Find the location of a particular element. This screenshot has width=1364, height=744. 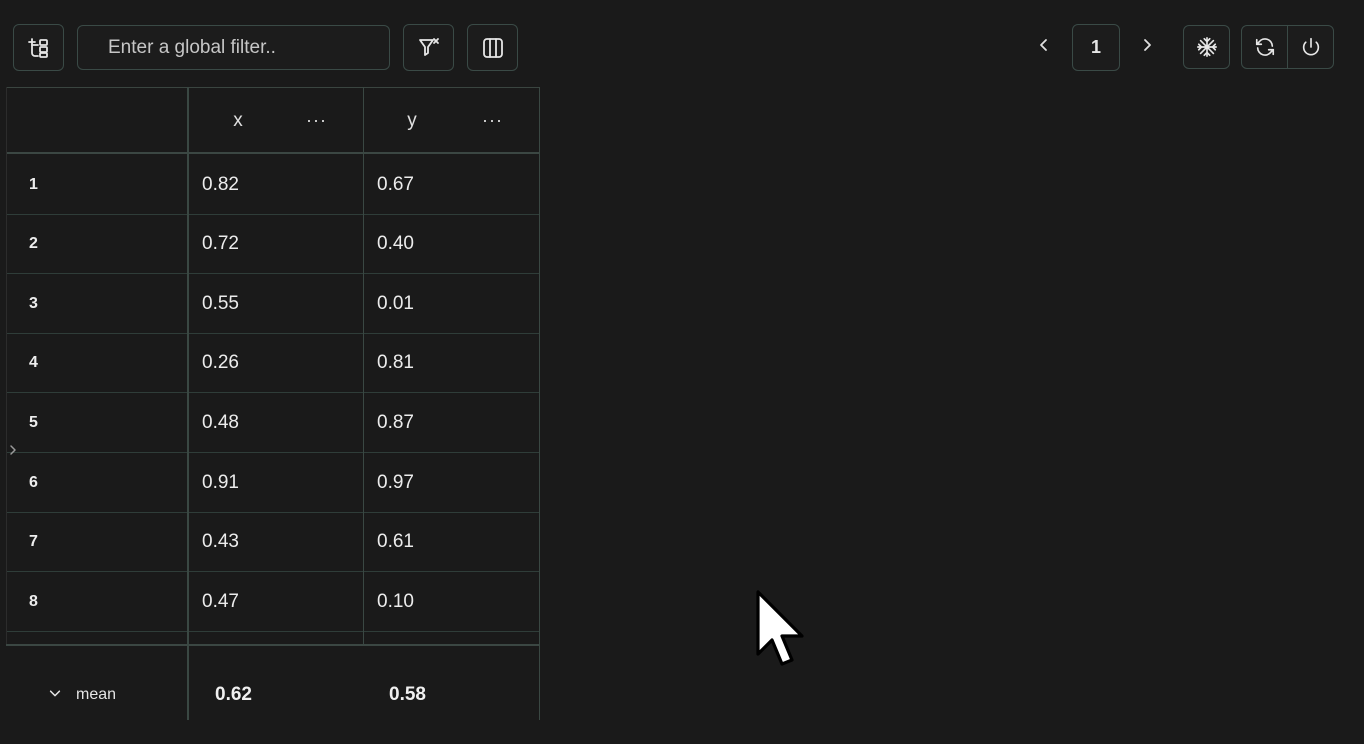

column-header-x: x ··· is located at coordinates (276, 120).